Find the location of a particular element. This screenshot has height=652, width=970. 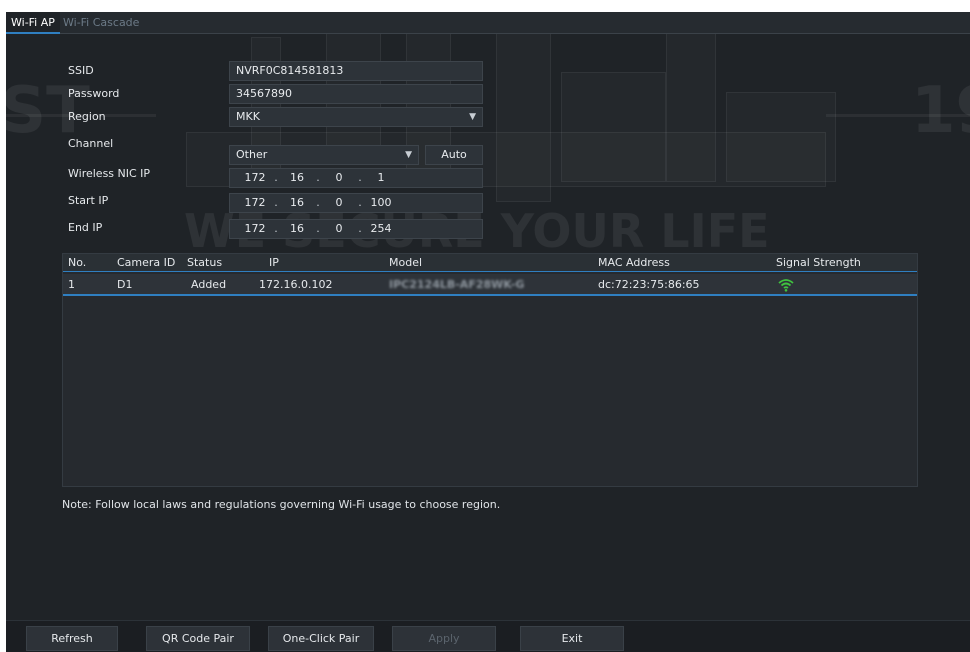

cell-camera-id: D1 is located at coordinates (125, 284).